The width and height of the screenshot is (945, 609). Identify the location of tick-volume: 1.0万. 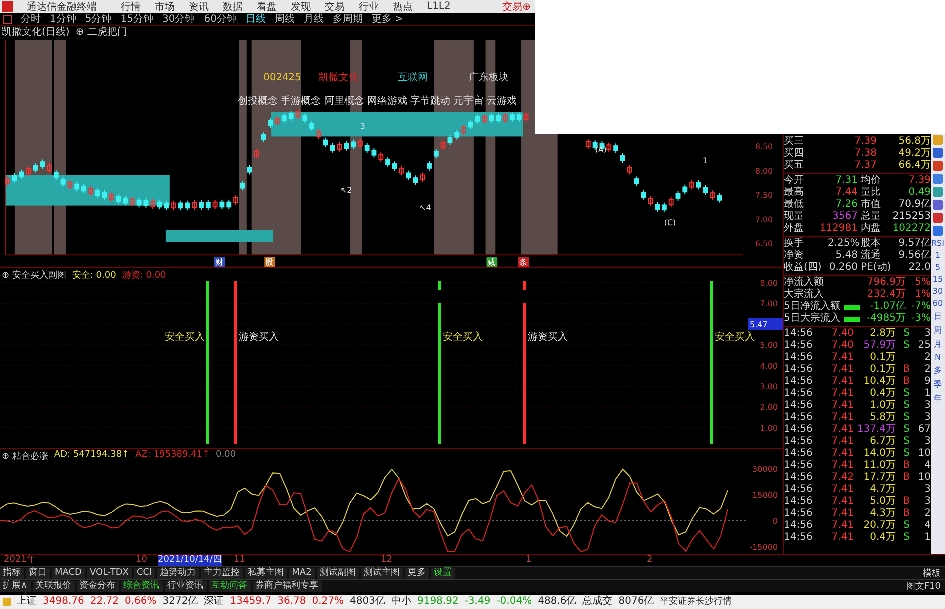
(882, 406).